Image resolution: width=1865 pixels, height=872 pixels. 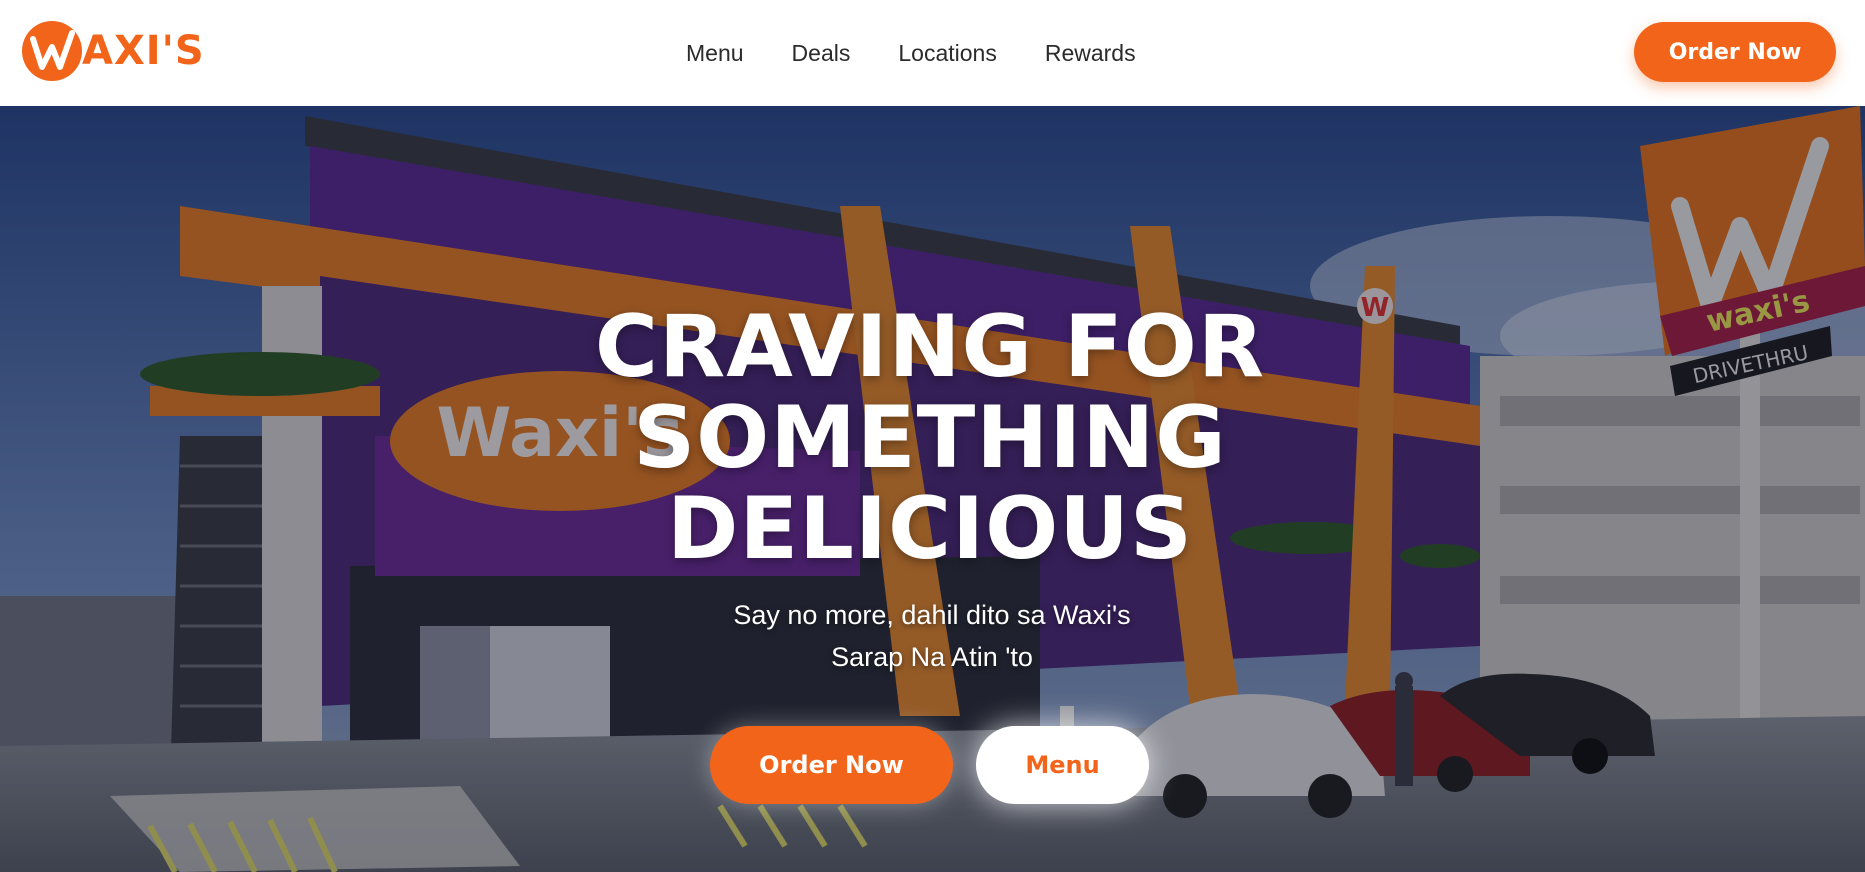 I want to click on headline-line-2: SOMETHING, so click(x=930, y=438).